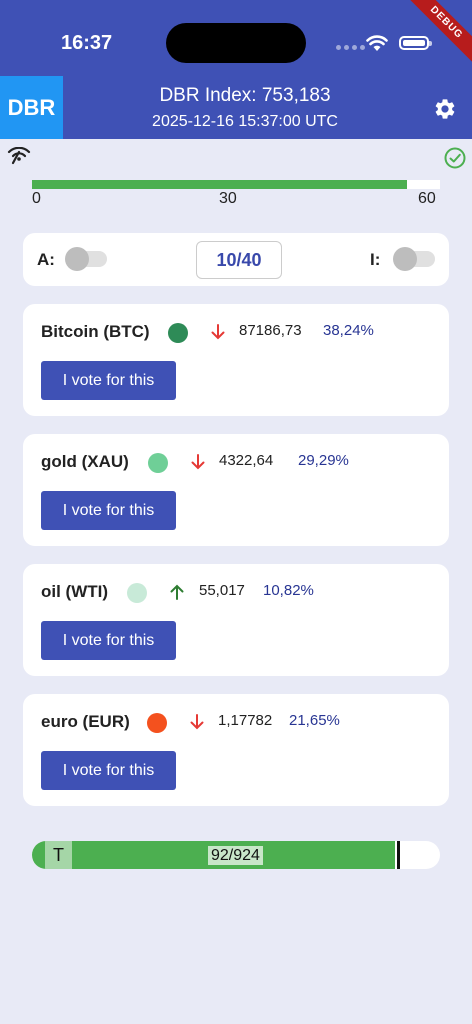 The image size is (472, 1024). What do you see at coordinates (236, 43) in the screenshot?
I see `camera-notch` at bounding box center [236, 43].